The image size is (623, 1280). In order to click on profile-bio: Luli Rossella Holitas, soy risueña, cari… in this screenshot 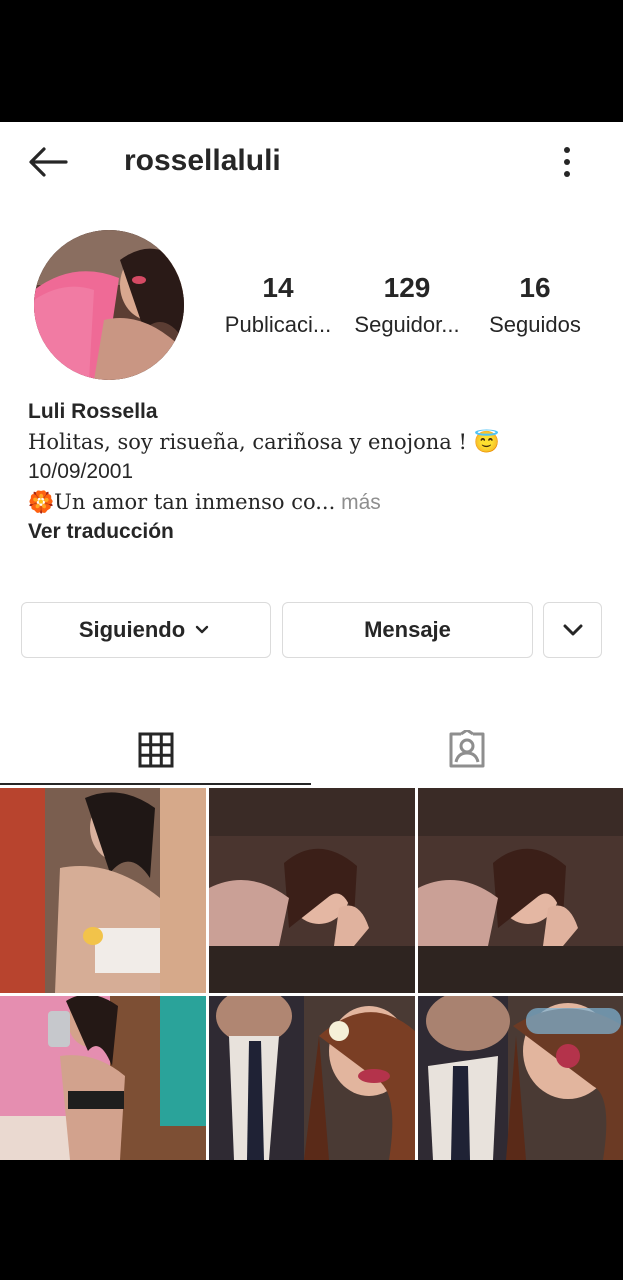, I will do `click(318, 472)`.